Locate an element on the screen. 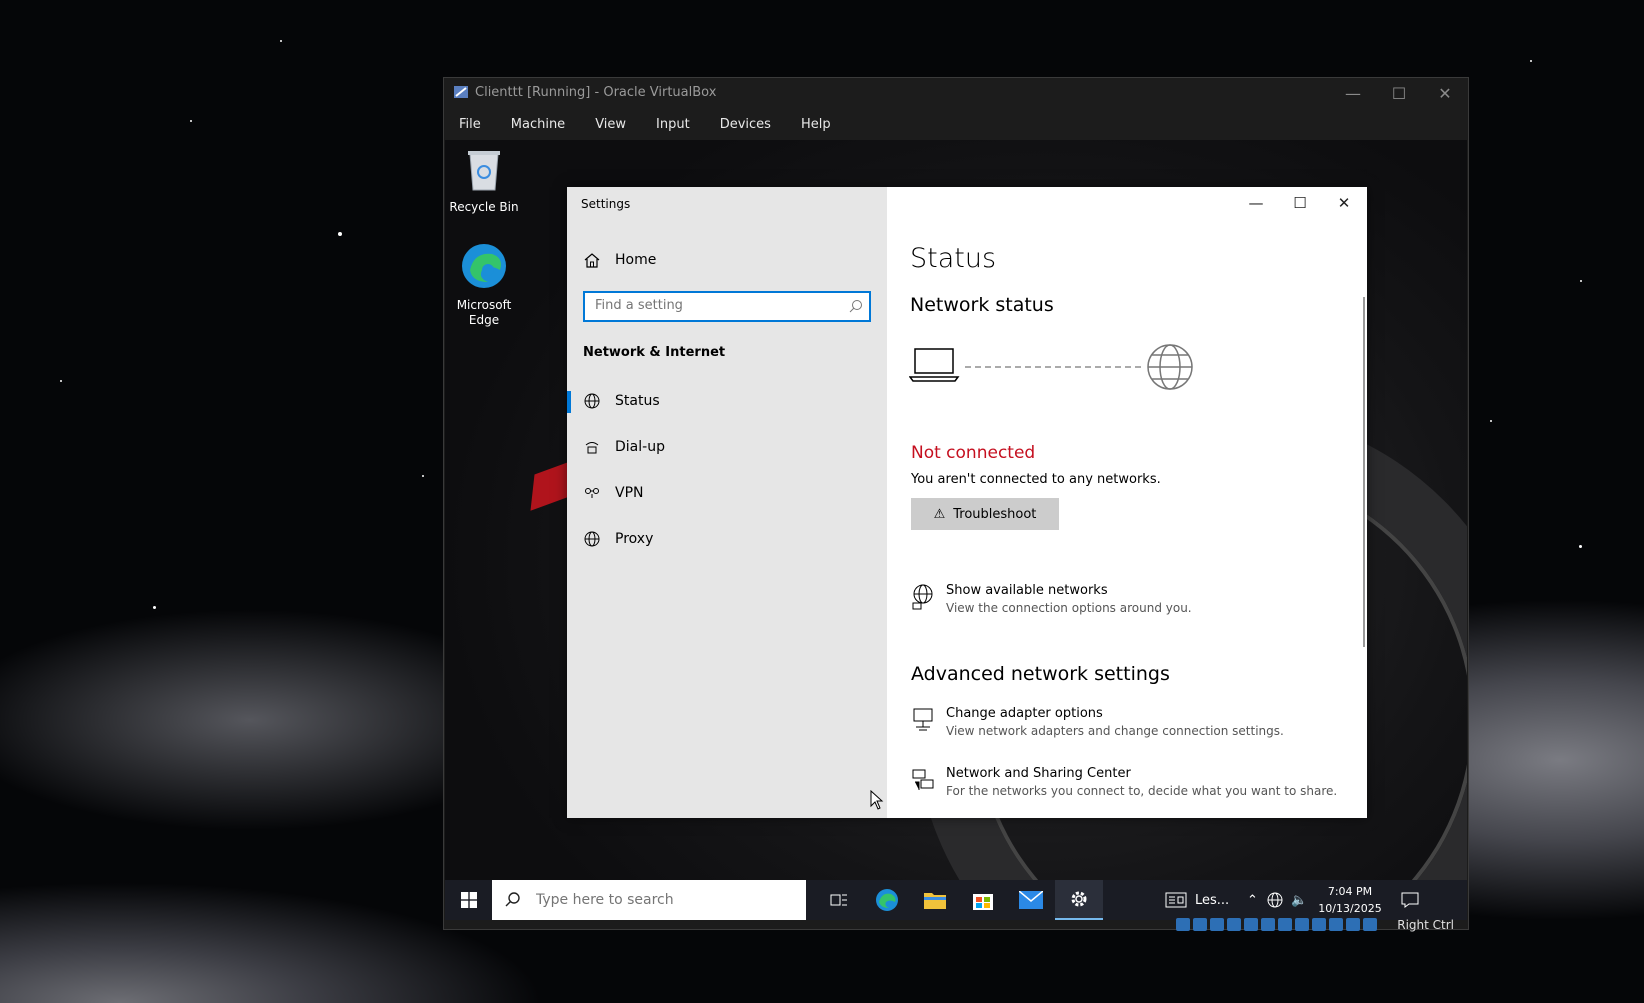 The image size is (1644, 1003). taskbar-mail is located at coordinates (1031, 900).